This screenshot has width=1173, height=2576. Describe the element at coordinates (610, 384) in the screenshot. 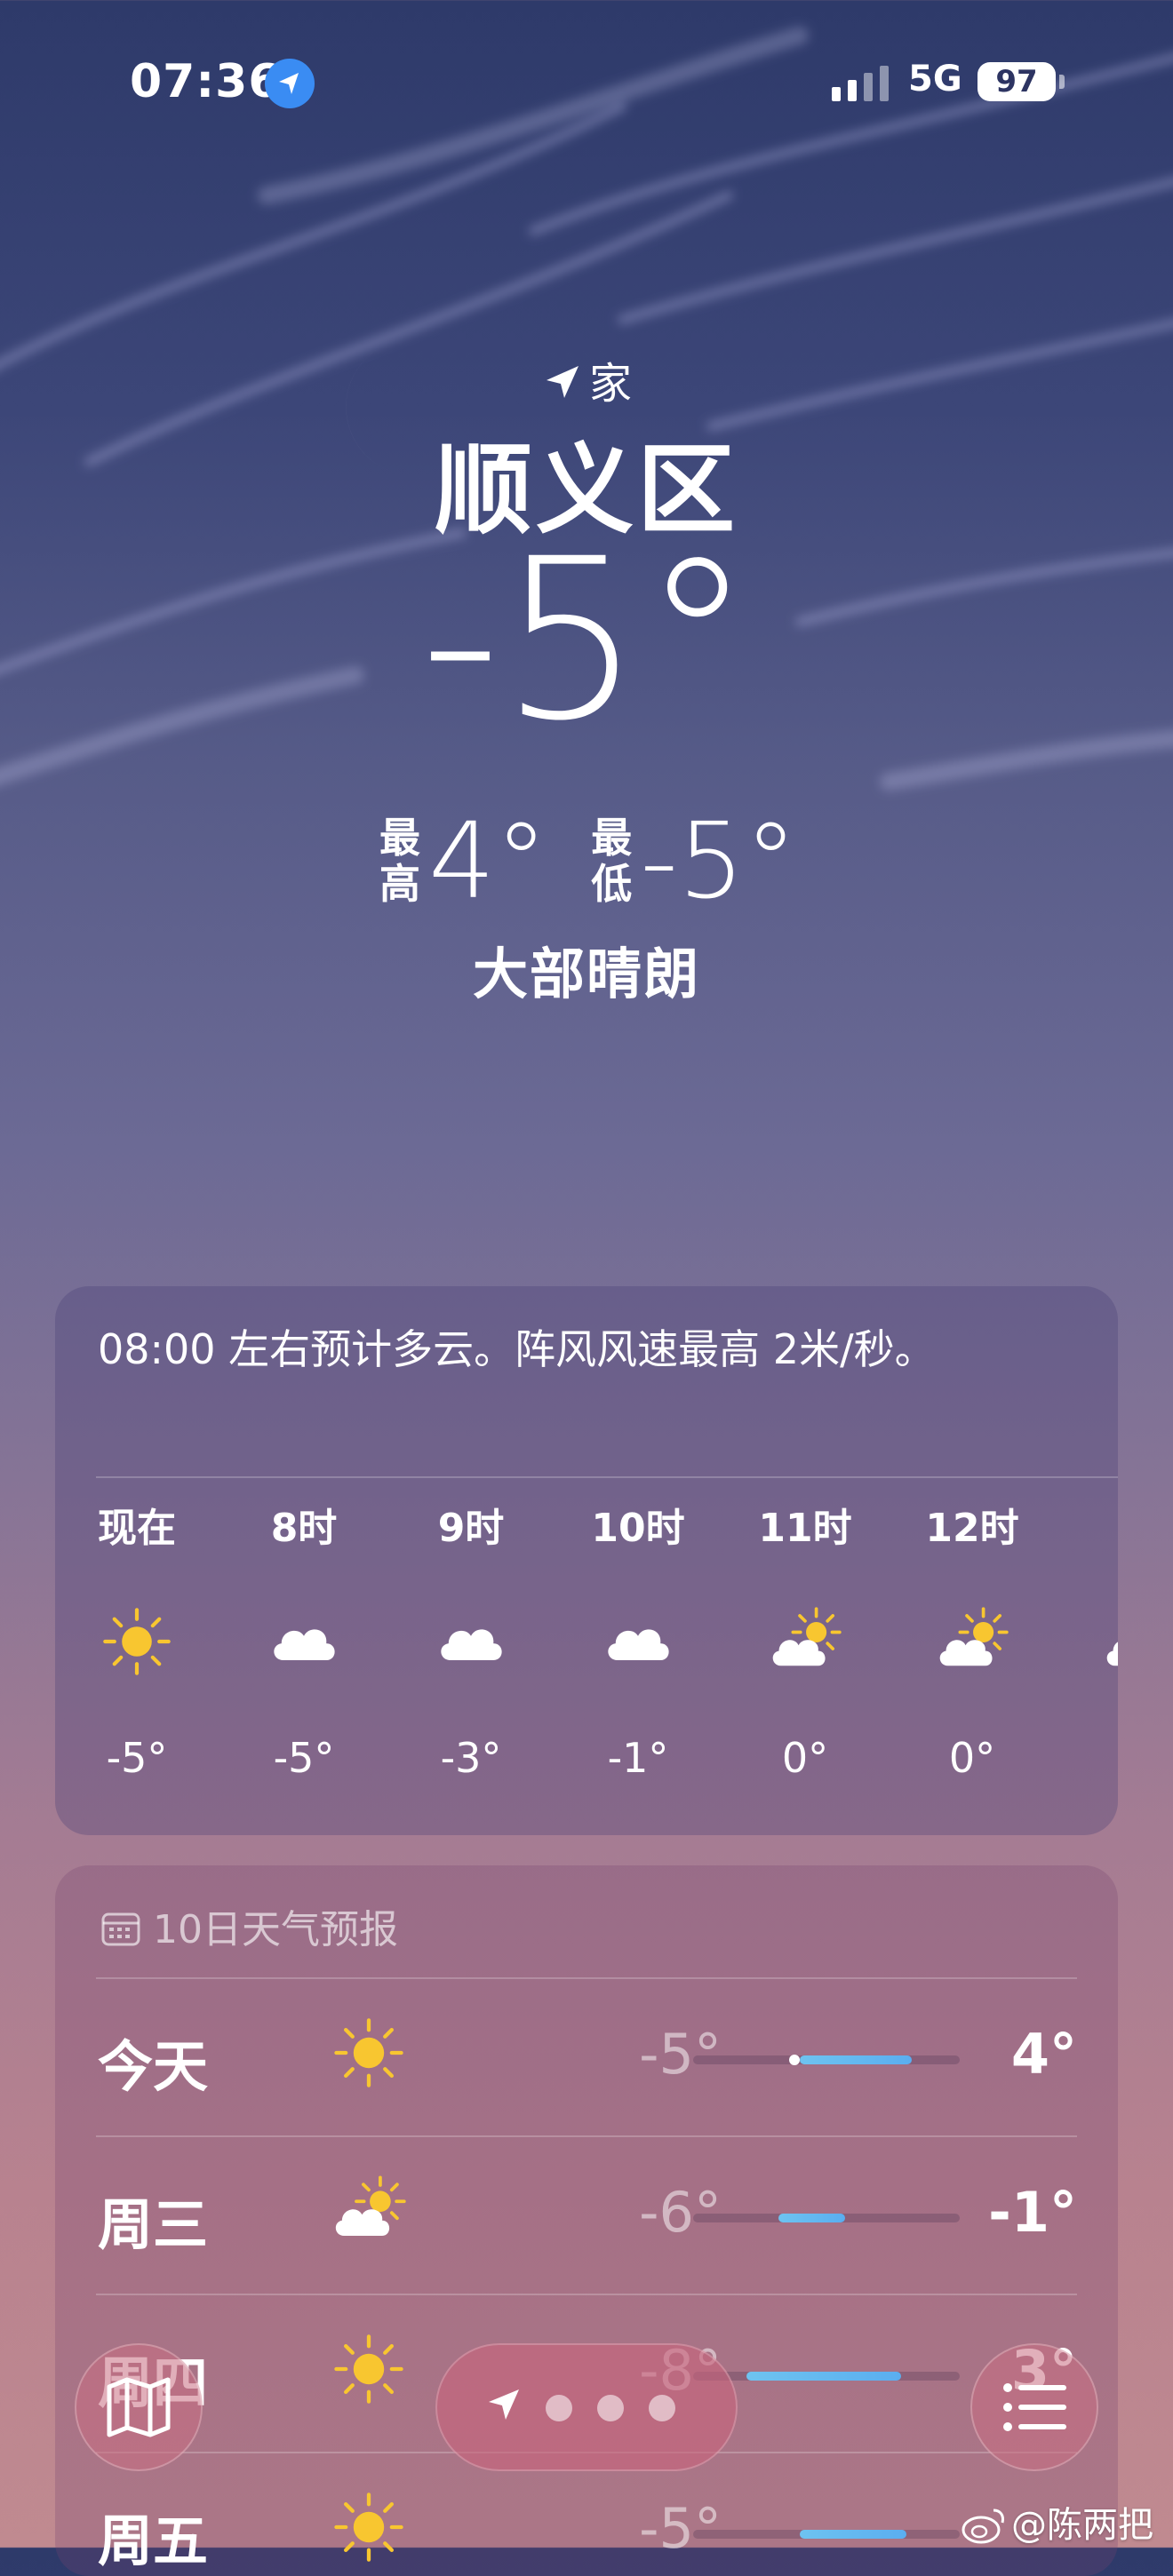

I see `home-label: 家` at that location.